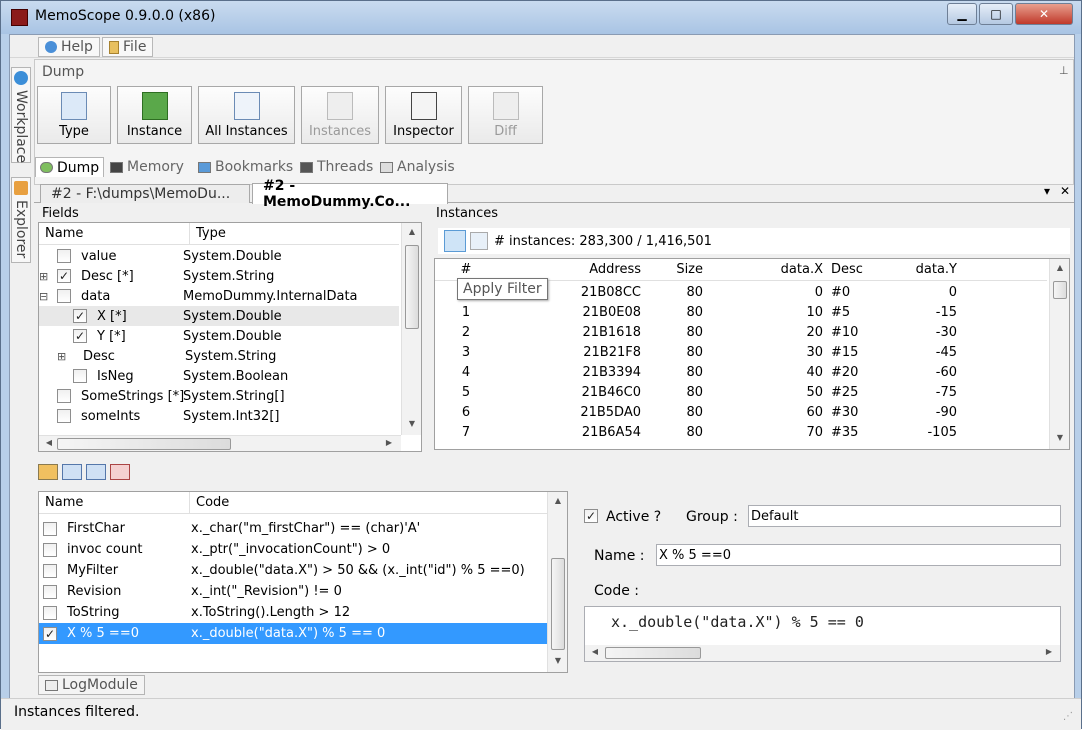 This screenshot has height=730, width=1082. I want to click on col-address: Address, so click(572, 269).